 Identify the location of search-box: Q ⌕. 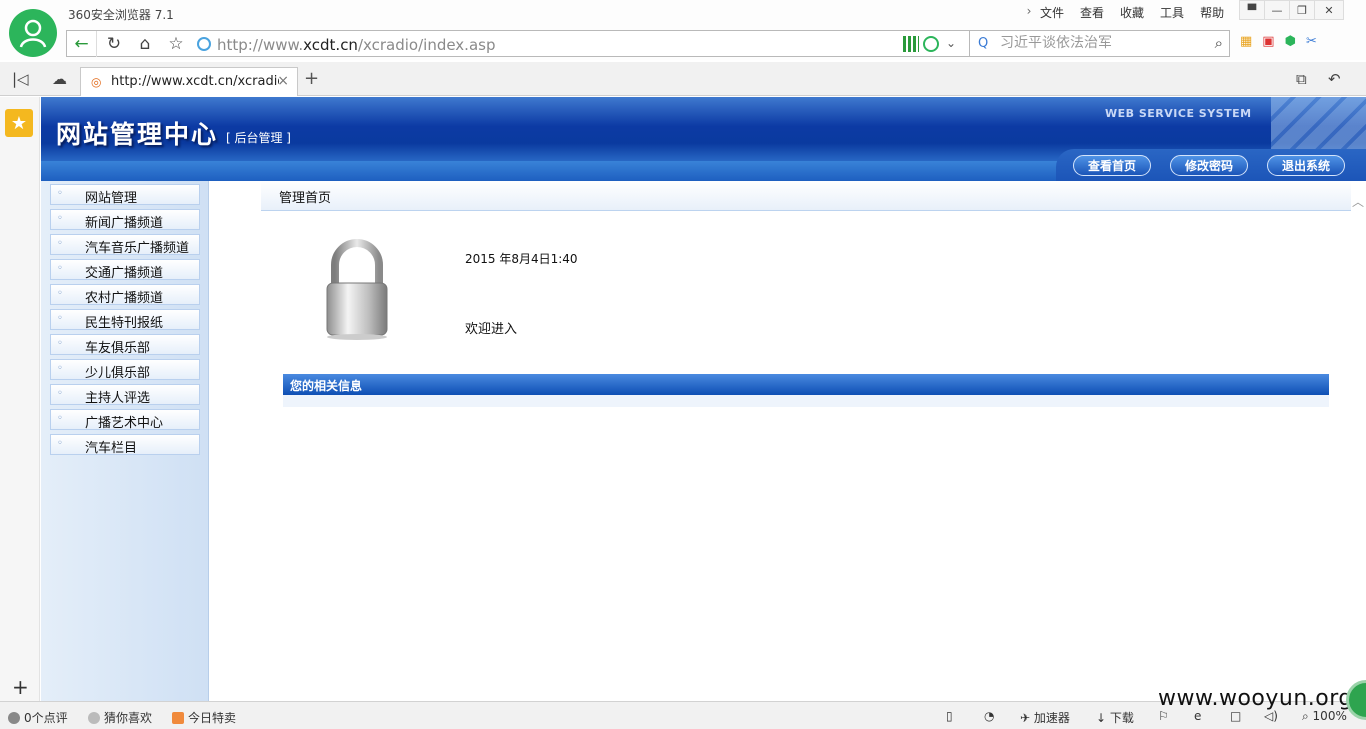
(1100, 43).